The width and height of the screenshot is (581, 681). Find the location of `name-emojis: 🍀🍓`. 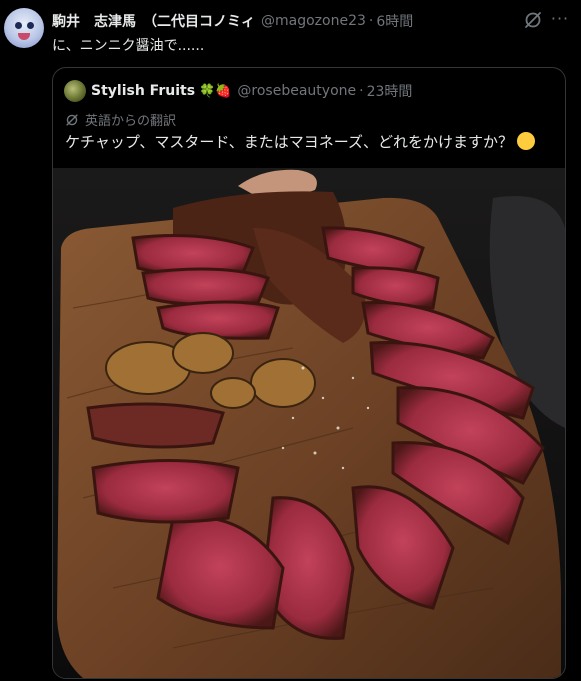

name-emojis: 🍀🍓 is located at coordinates (215, 91).